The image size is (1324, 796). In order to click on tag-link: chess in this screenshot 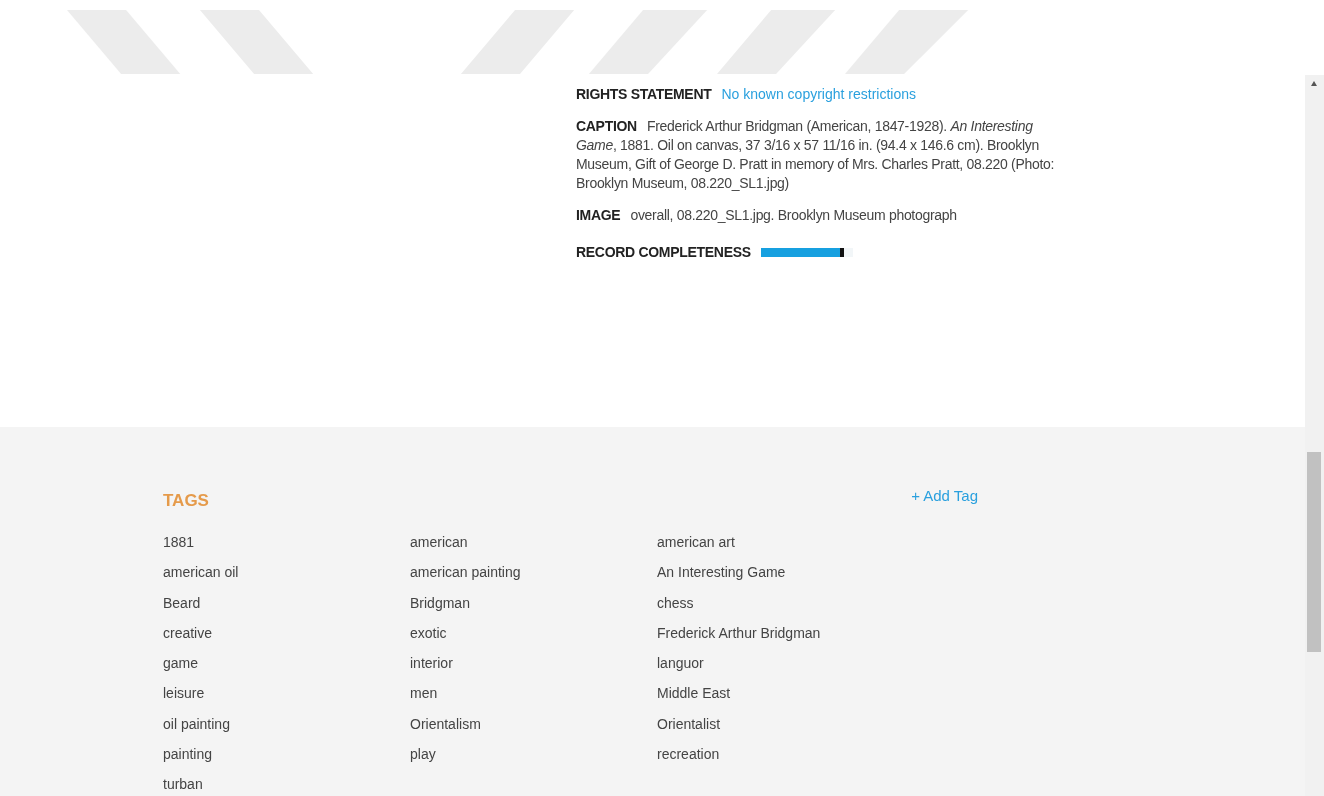, I will do `click(675, 603)`.